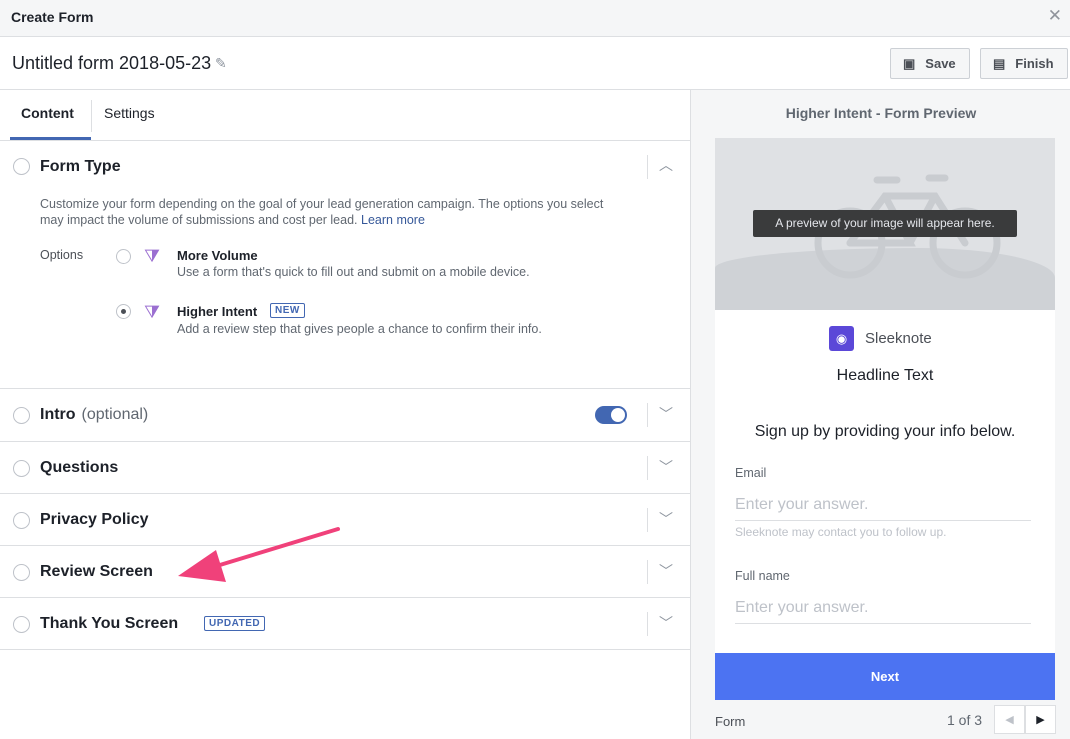 The height and width of the screenshot is (739, 1070). What do you see at coordinates (345, 520) in the screenshot?
I see `section-privacy-policy: Privacy Policy ﹀` at bounding box center [345, 520].